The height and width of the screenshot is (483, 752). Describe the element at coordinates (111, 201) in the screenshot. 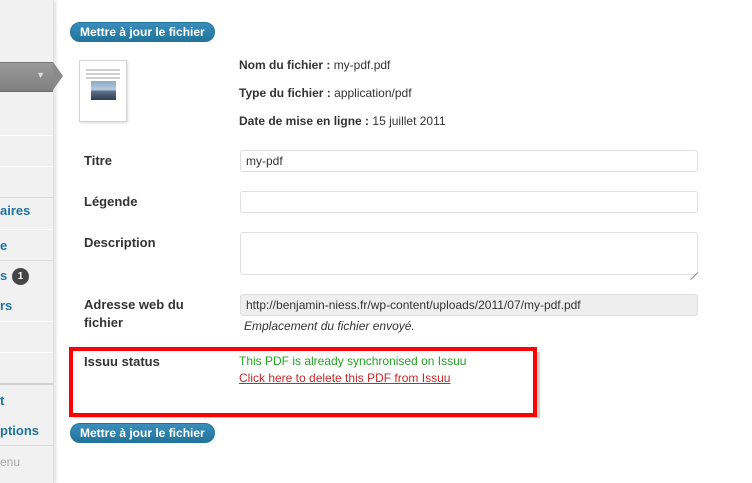

I see `caption-label: Légende` at that location.